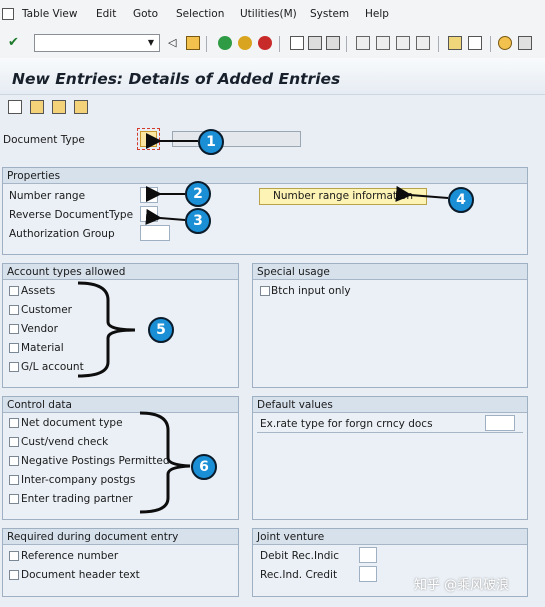 Image resolution: width=545 pixels, height=607 pixels. I want to click on callout-5-badge: 5, so click(161, 330).